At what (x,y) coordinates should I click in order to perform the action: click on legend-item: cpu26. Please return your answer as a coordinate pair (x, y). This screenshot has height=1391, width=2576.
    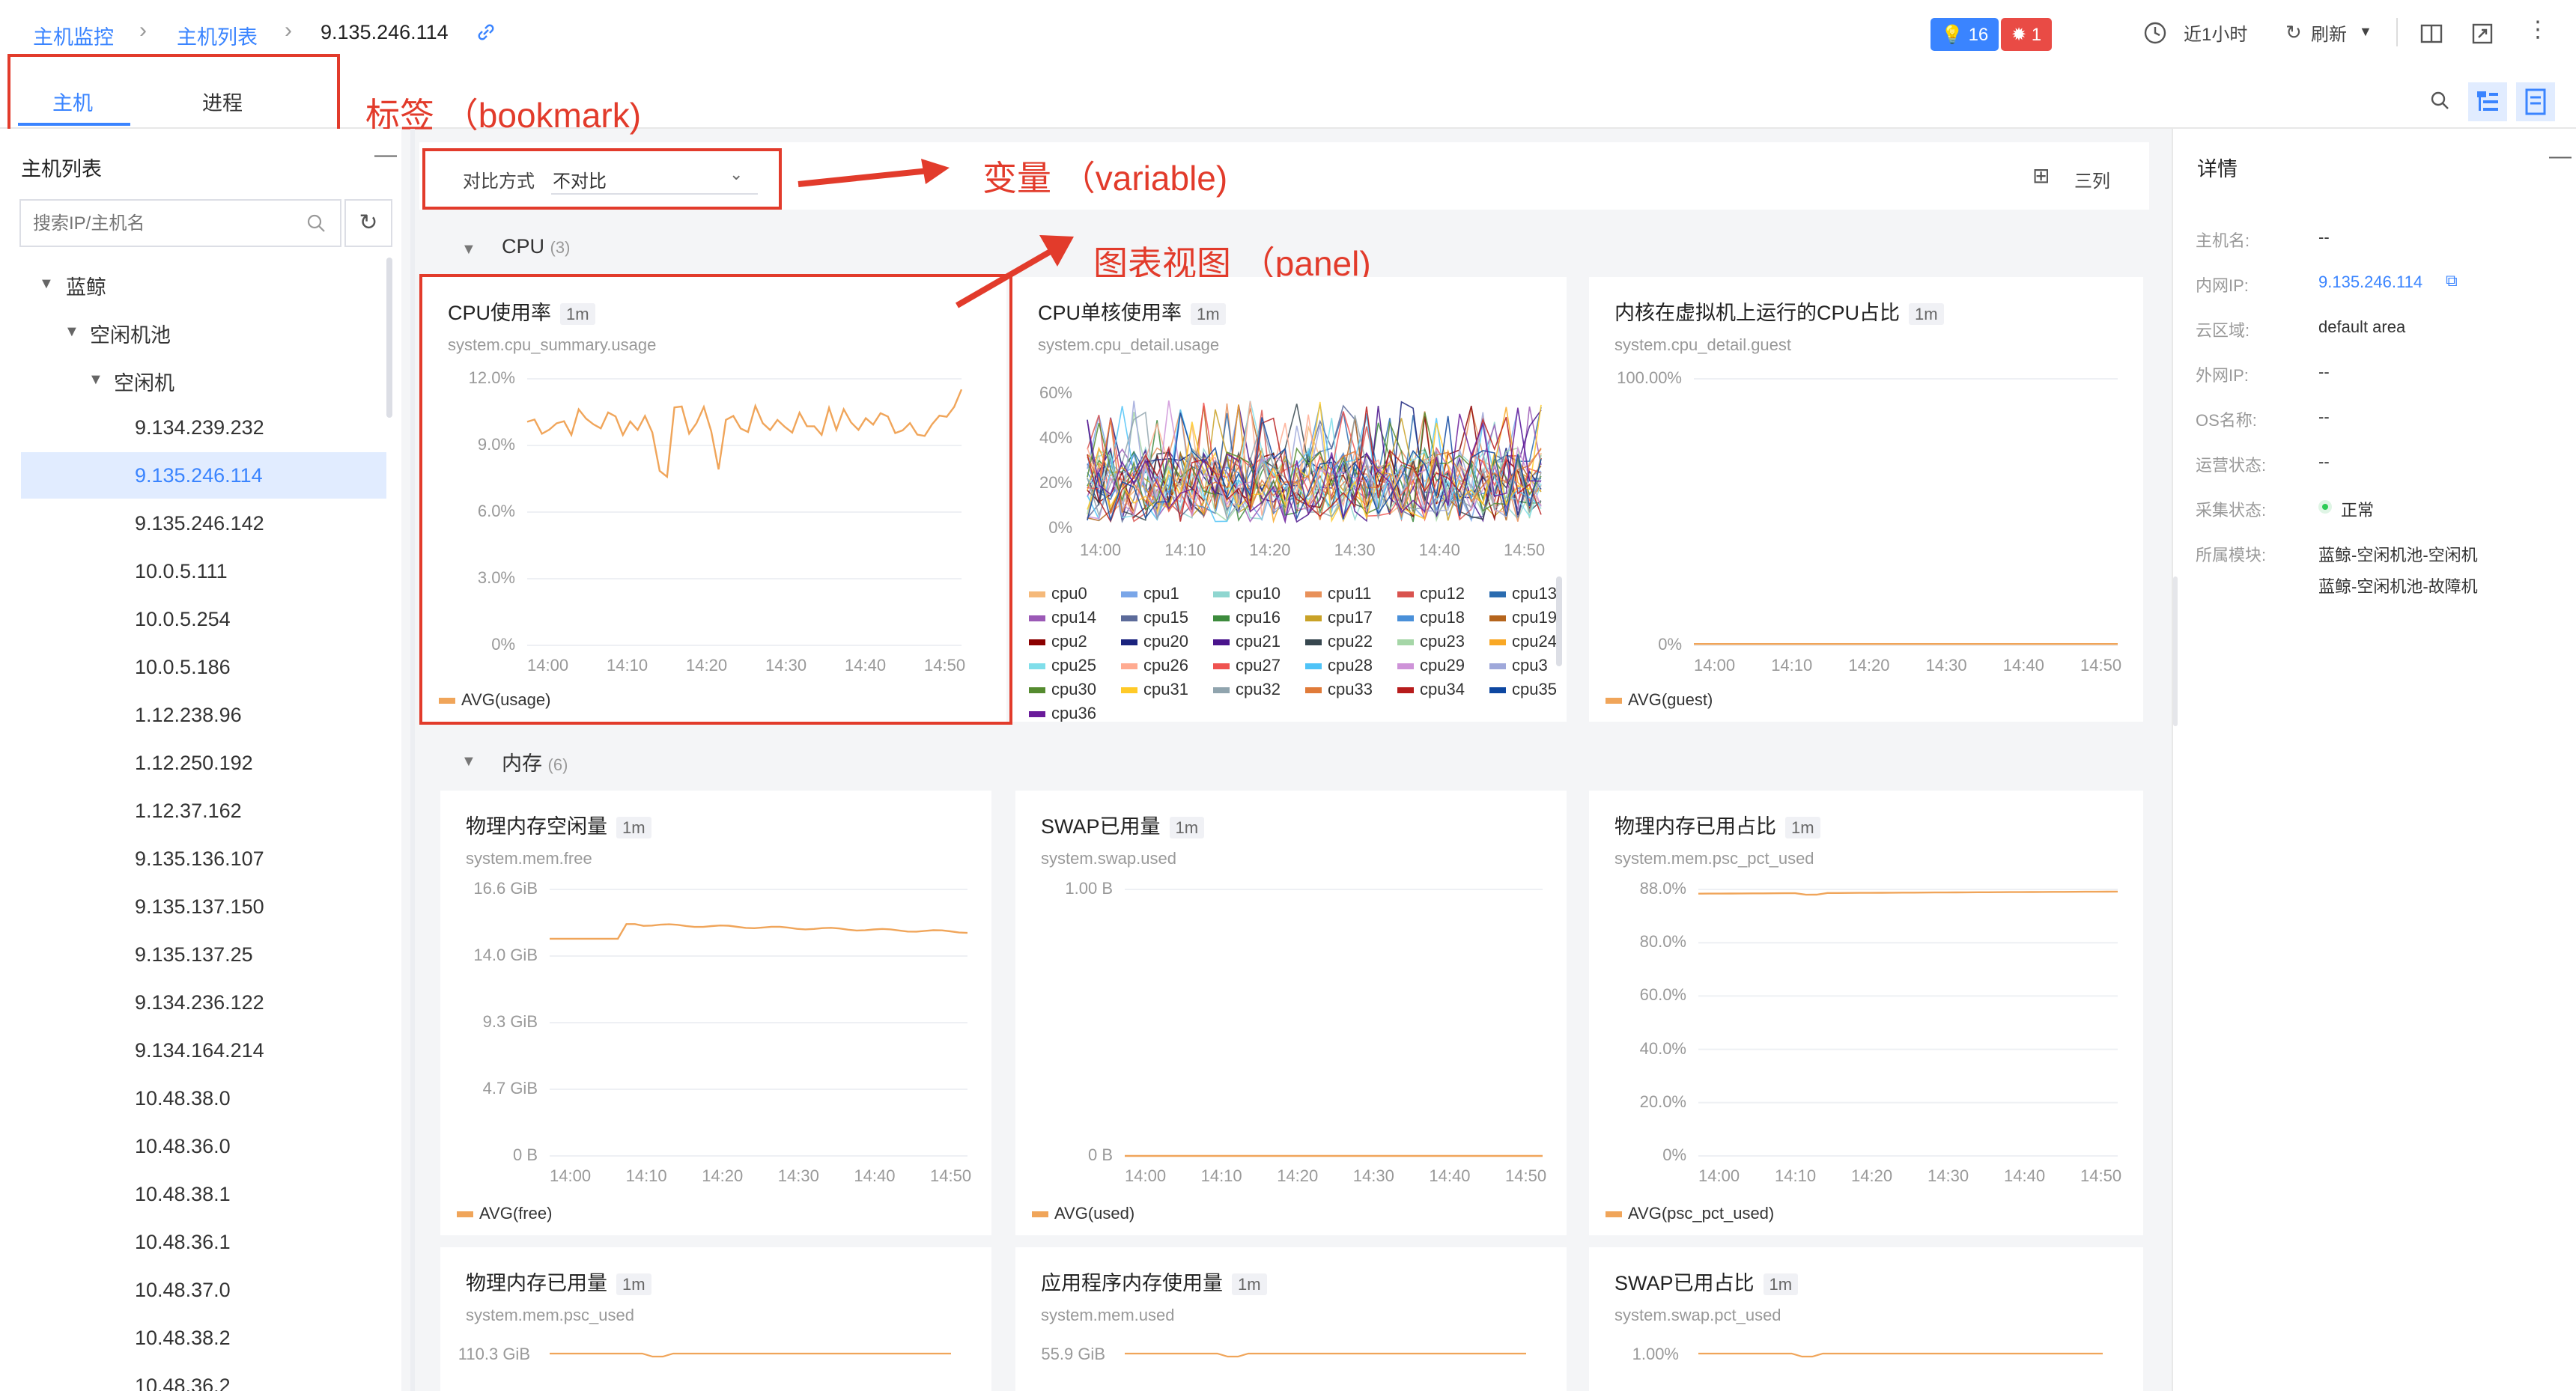
    Looking at the image, I should click on (1154, 665).